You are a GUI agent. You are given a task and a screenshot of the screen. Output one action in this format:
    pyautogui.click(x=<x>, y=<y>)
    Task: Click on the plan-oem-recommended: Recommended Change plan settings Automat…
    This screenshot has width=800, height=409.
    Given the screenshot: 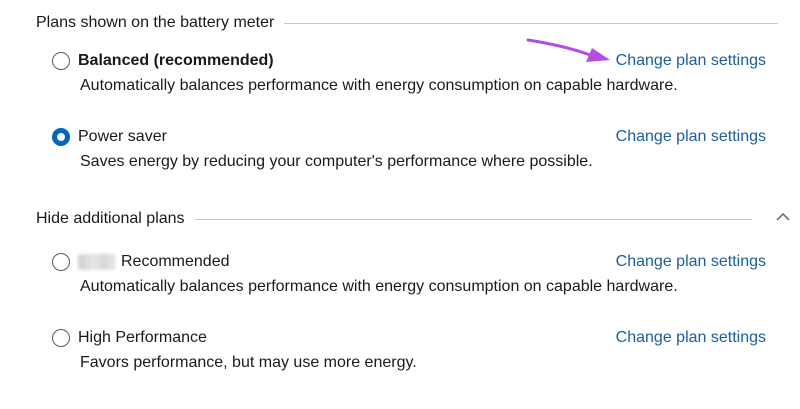 What is the action you would take?
    pyautogui.click(x=409, y=275)
    